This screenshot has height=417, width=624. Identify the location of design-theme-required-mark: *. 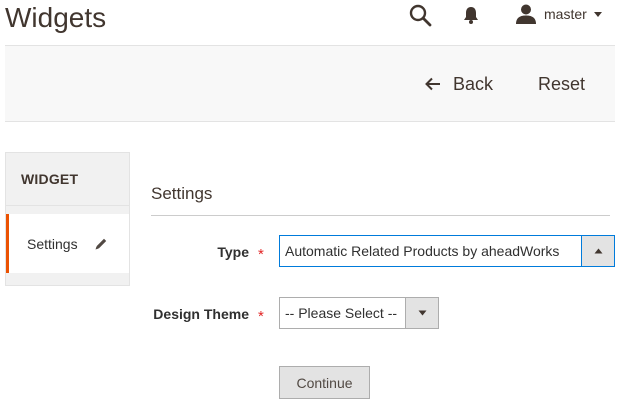
(261, 316).